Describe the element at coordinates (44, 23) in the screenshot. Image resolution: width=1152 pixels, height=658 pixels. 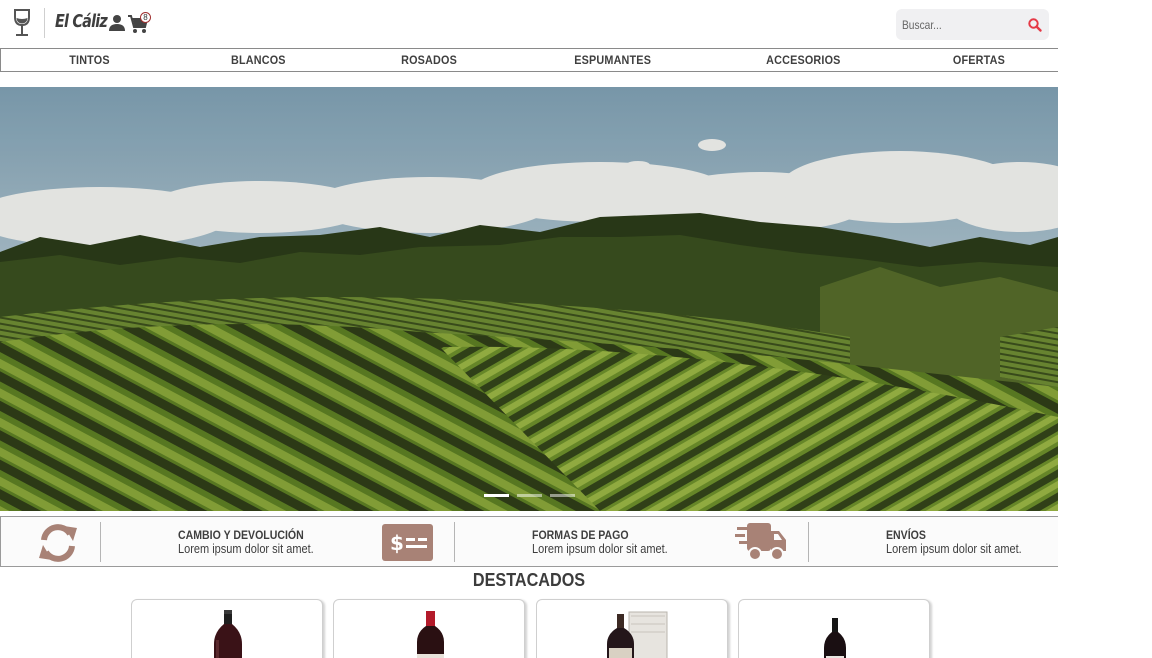
I see `logo-divider` at that location.